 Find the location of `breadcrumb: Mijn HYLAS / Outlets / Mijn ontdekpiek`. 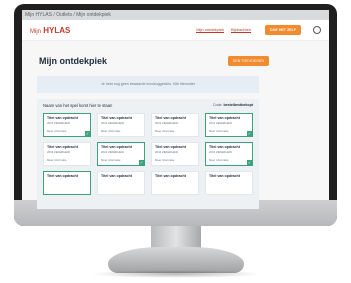

breadcrumb: Mijn HYLAS / Outlets / Mijn ontdekpiek is located at coordinates (175, 15).